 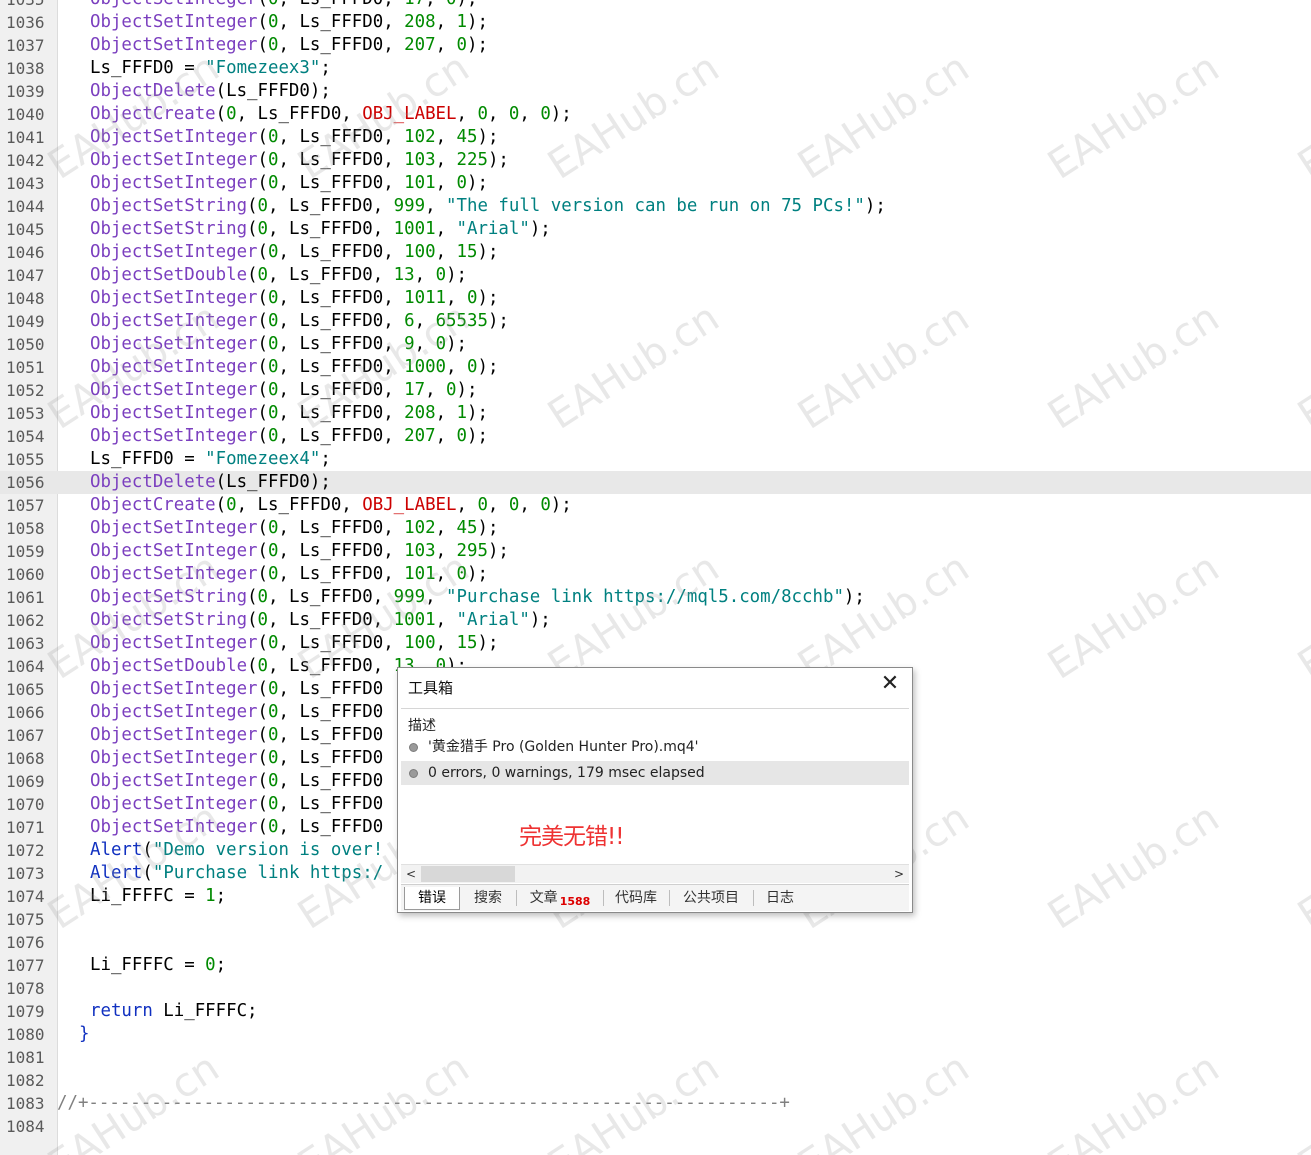 I want to click on line-number: 1036, so click(x=25, y=22).